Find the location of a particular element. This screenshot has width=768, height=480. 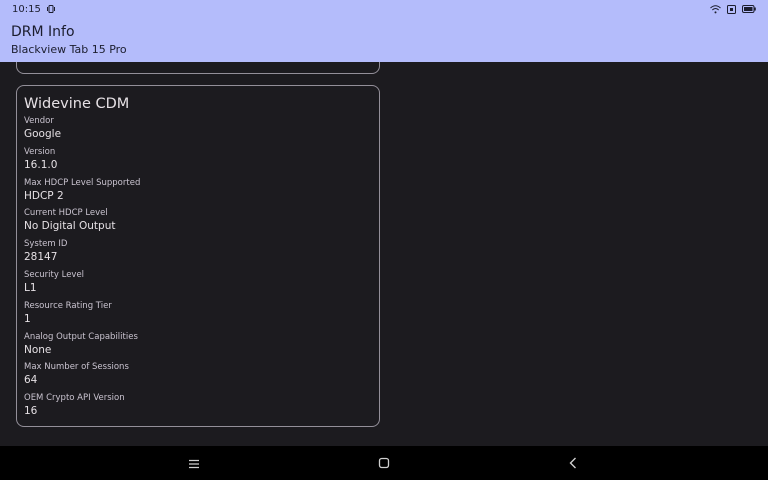

field-version: Version 16.1.0 is located at coordinates (201, 160).